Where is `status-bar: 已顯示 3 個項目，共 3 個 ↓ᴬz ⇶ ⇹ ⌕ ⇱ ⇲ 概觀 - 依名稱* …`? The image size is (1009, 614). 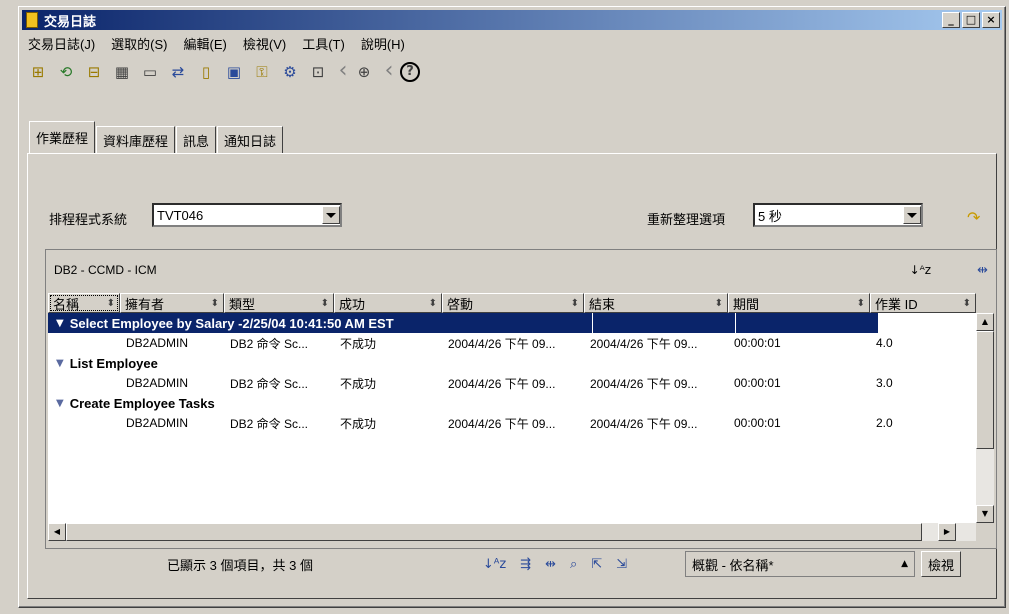 status-bar: 已顯示 3 個項目，共 3 個 ↓ᴬz ⇶ ⇹ ⌕ ⇱ ⇲ 概觀 - 依名稱* … is located at coordinates (520, 564).